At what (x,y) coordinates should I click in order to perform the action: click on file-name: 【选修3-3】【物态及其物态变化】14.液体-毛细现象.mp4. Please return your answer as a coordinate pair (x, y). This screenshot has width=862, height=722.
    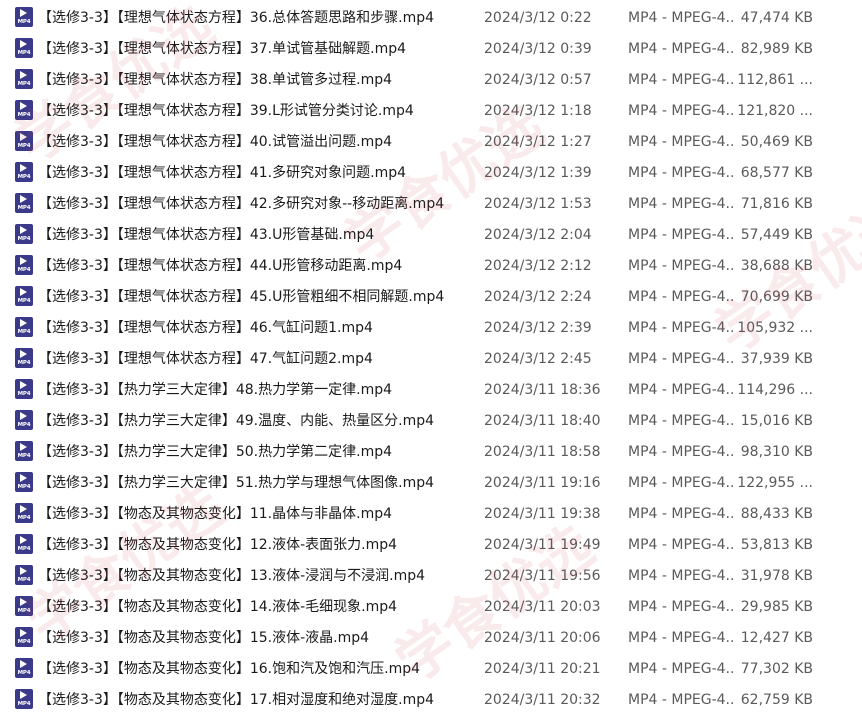
    Looking at the image, I should click on (218, 607).